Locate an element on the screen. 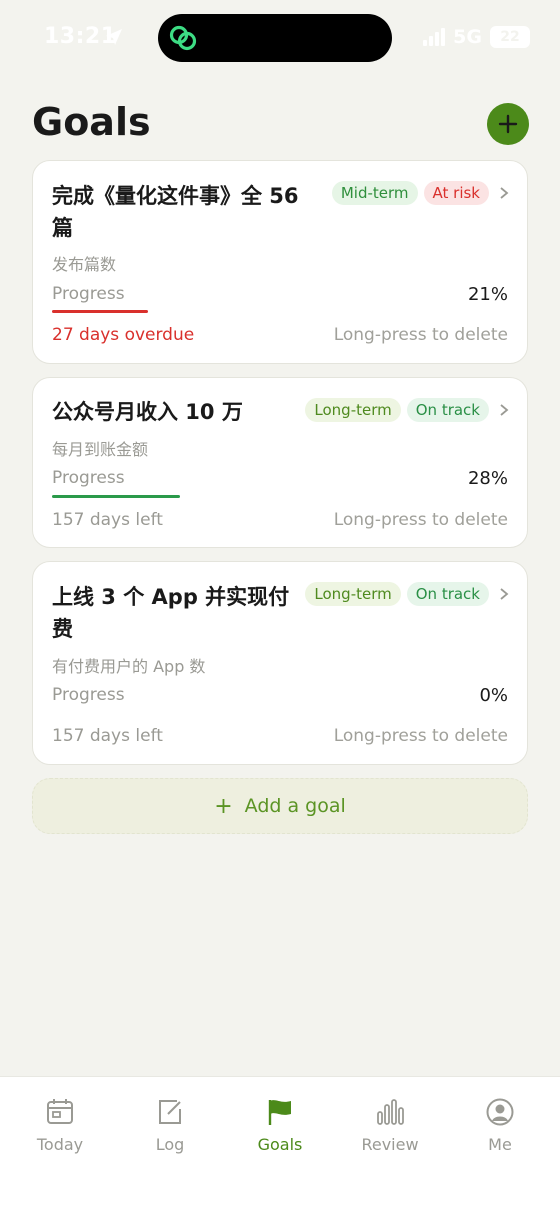 Image resolution: width=560 pixels, height=1213 pixels. tab-label: Review is located at coordinates (389, 1144).